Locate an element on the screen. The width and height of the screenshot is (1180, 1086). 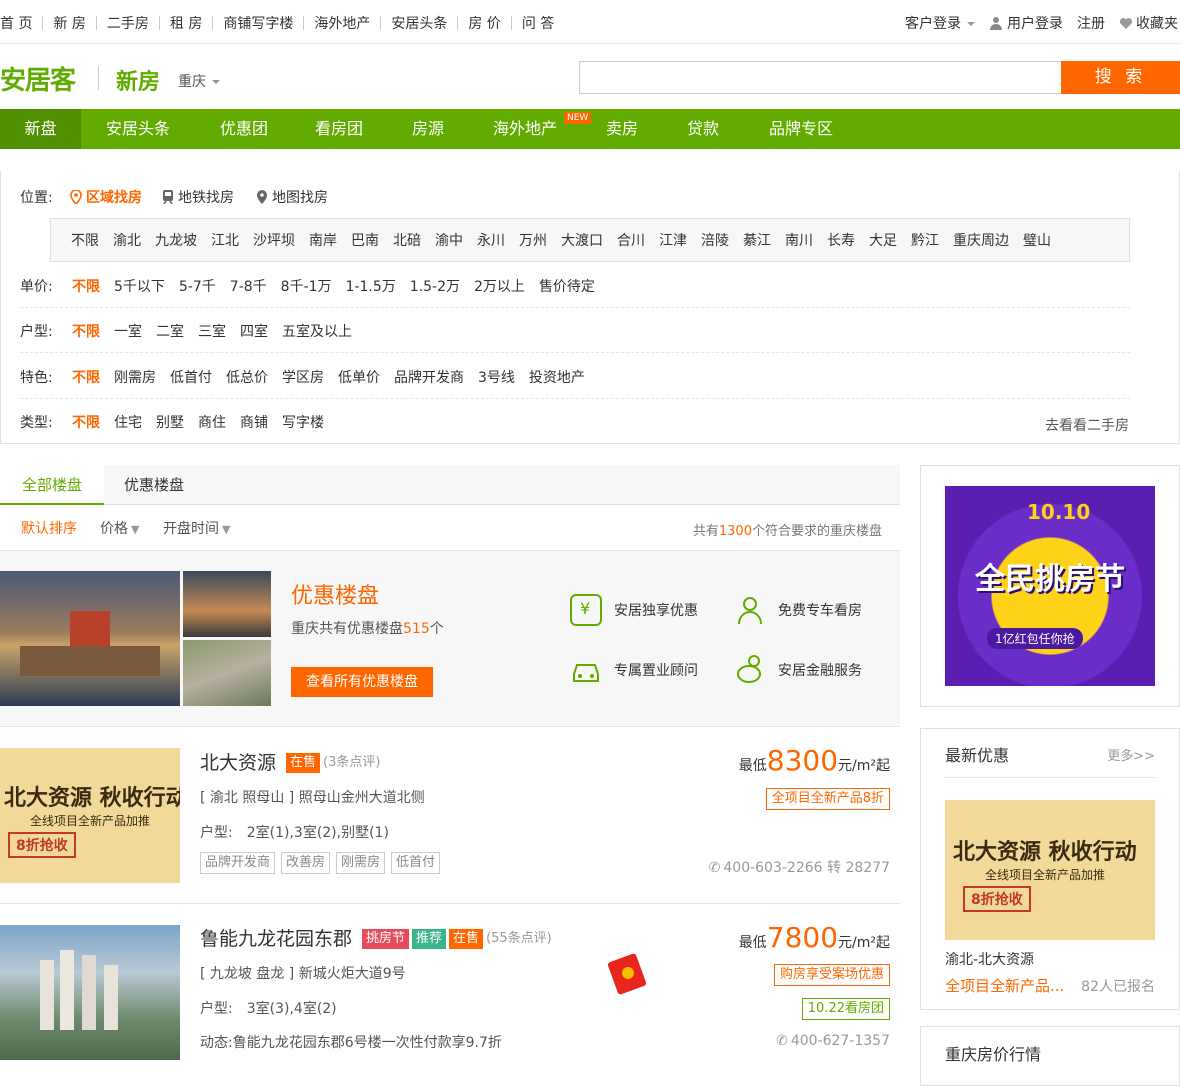
type-option: 住宅 is located at coordinates (128, 422).